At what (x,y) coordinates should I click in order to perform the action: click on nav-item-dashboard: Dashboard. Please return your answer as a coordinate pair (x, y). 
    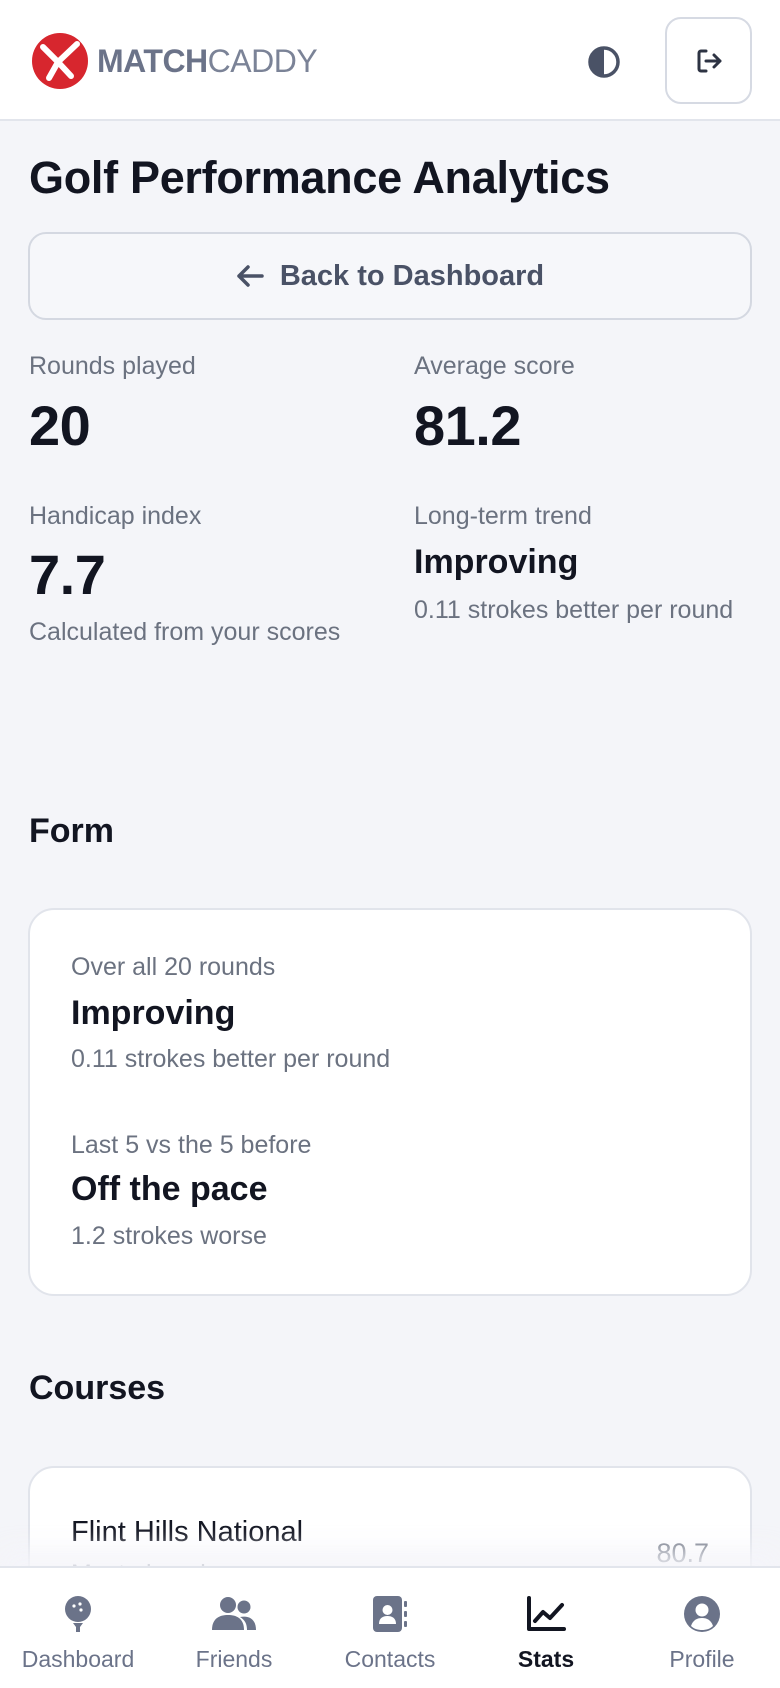
    Looking at the image, I should click on (78, 1628).